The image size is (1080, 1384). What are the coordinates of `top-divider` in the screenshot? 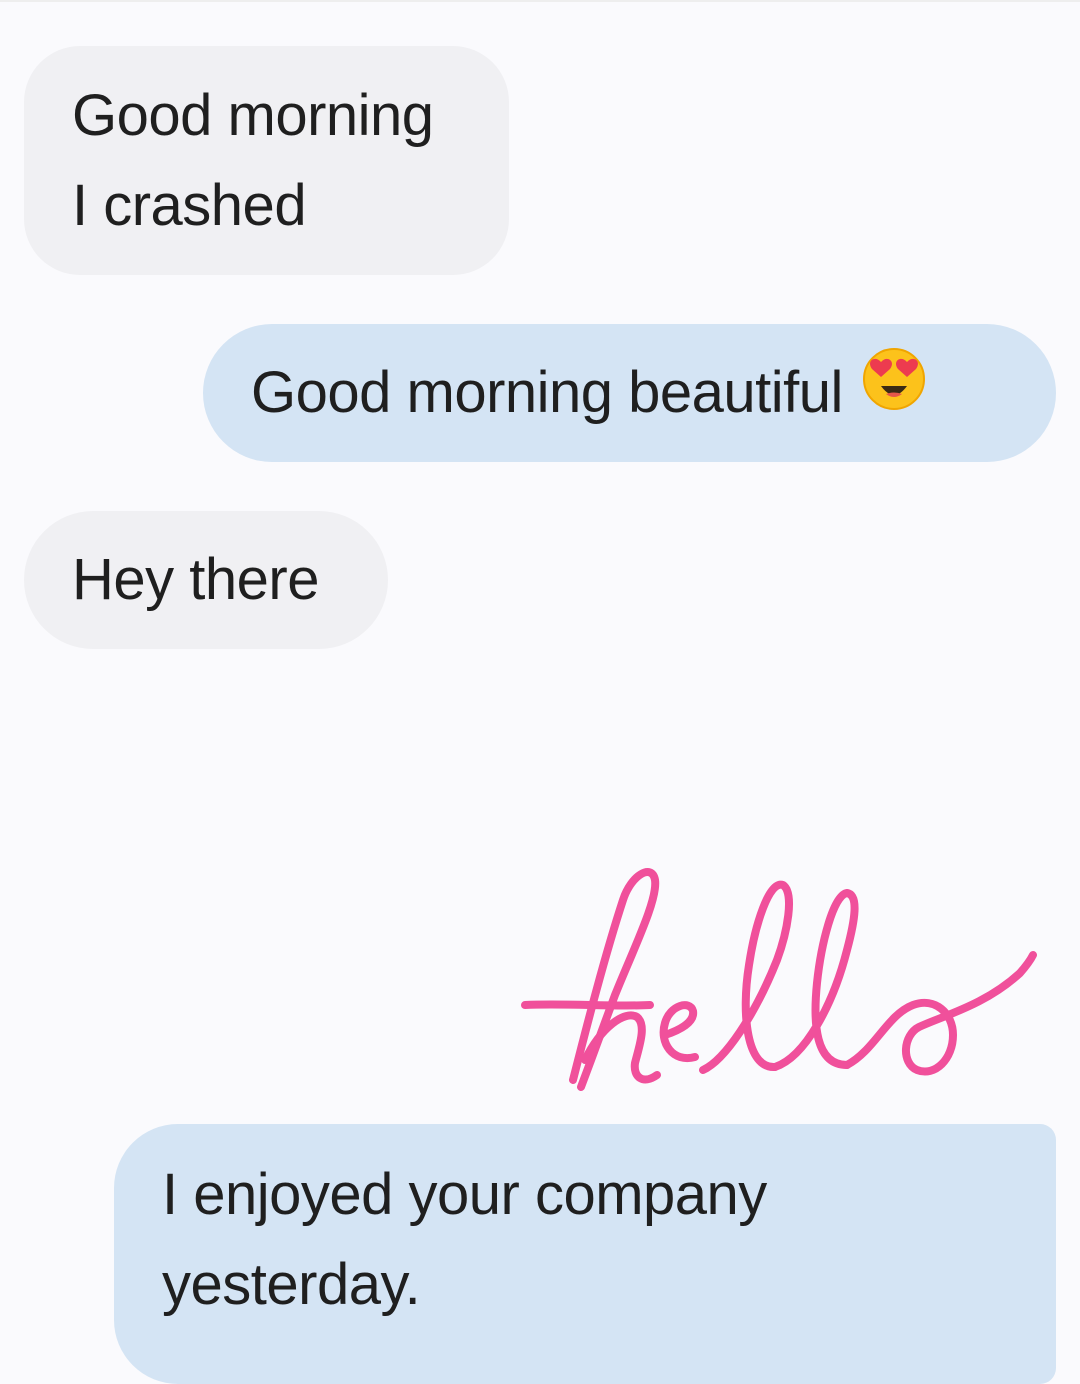 It's located at (540, 1).